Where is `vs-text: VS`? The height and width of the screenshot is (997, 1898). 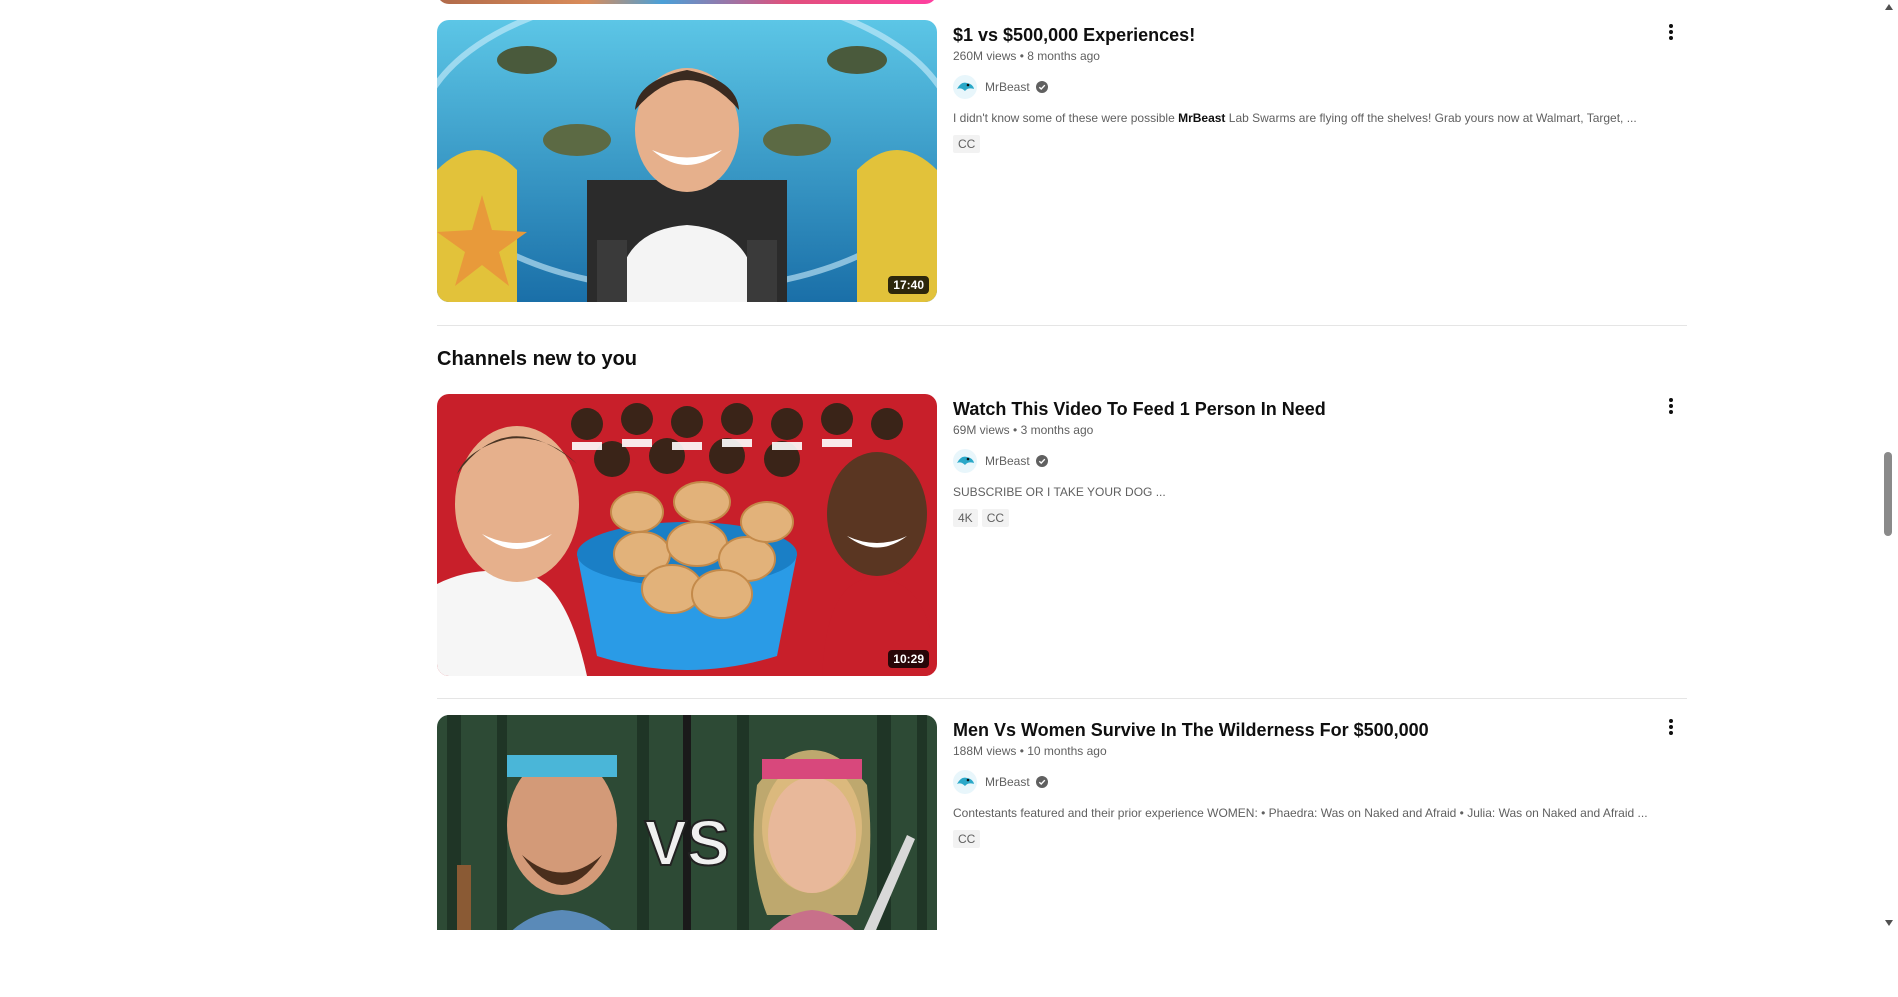
vs-text: VS is located at coordinates (686, 843).